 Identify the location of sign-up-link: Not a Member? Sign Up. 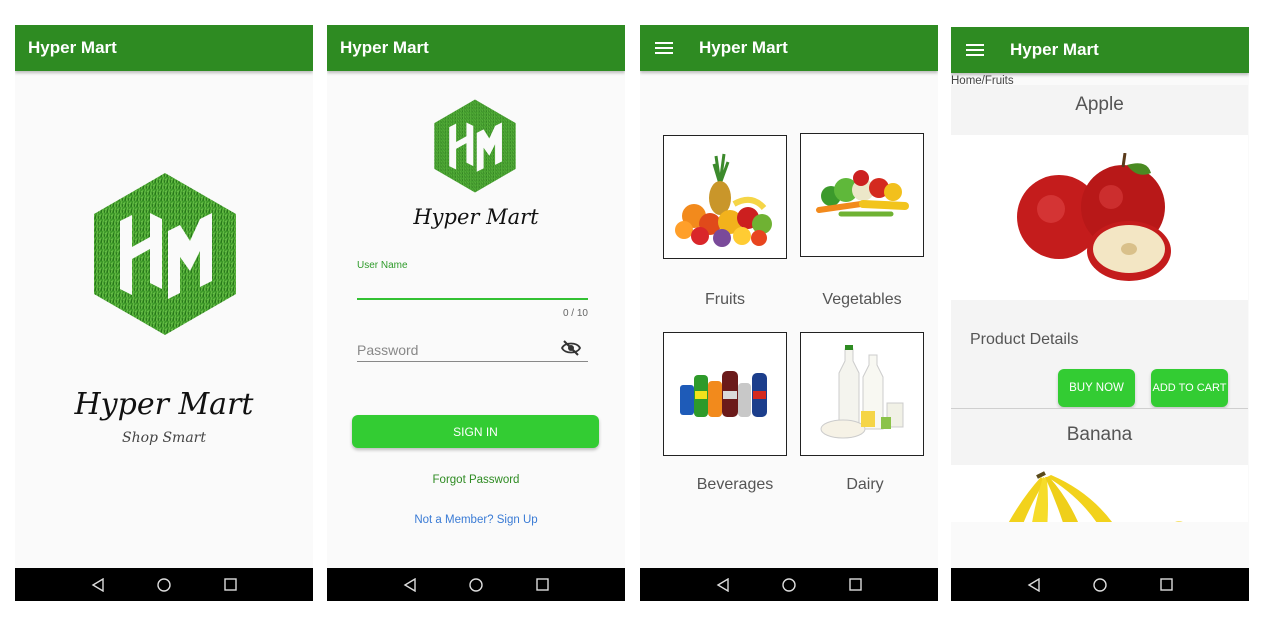
(476, 520).